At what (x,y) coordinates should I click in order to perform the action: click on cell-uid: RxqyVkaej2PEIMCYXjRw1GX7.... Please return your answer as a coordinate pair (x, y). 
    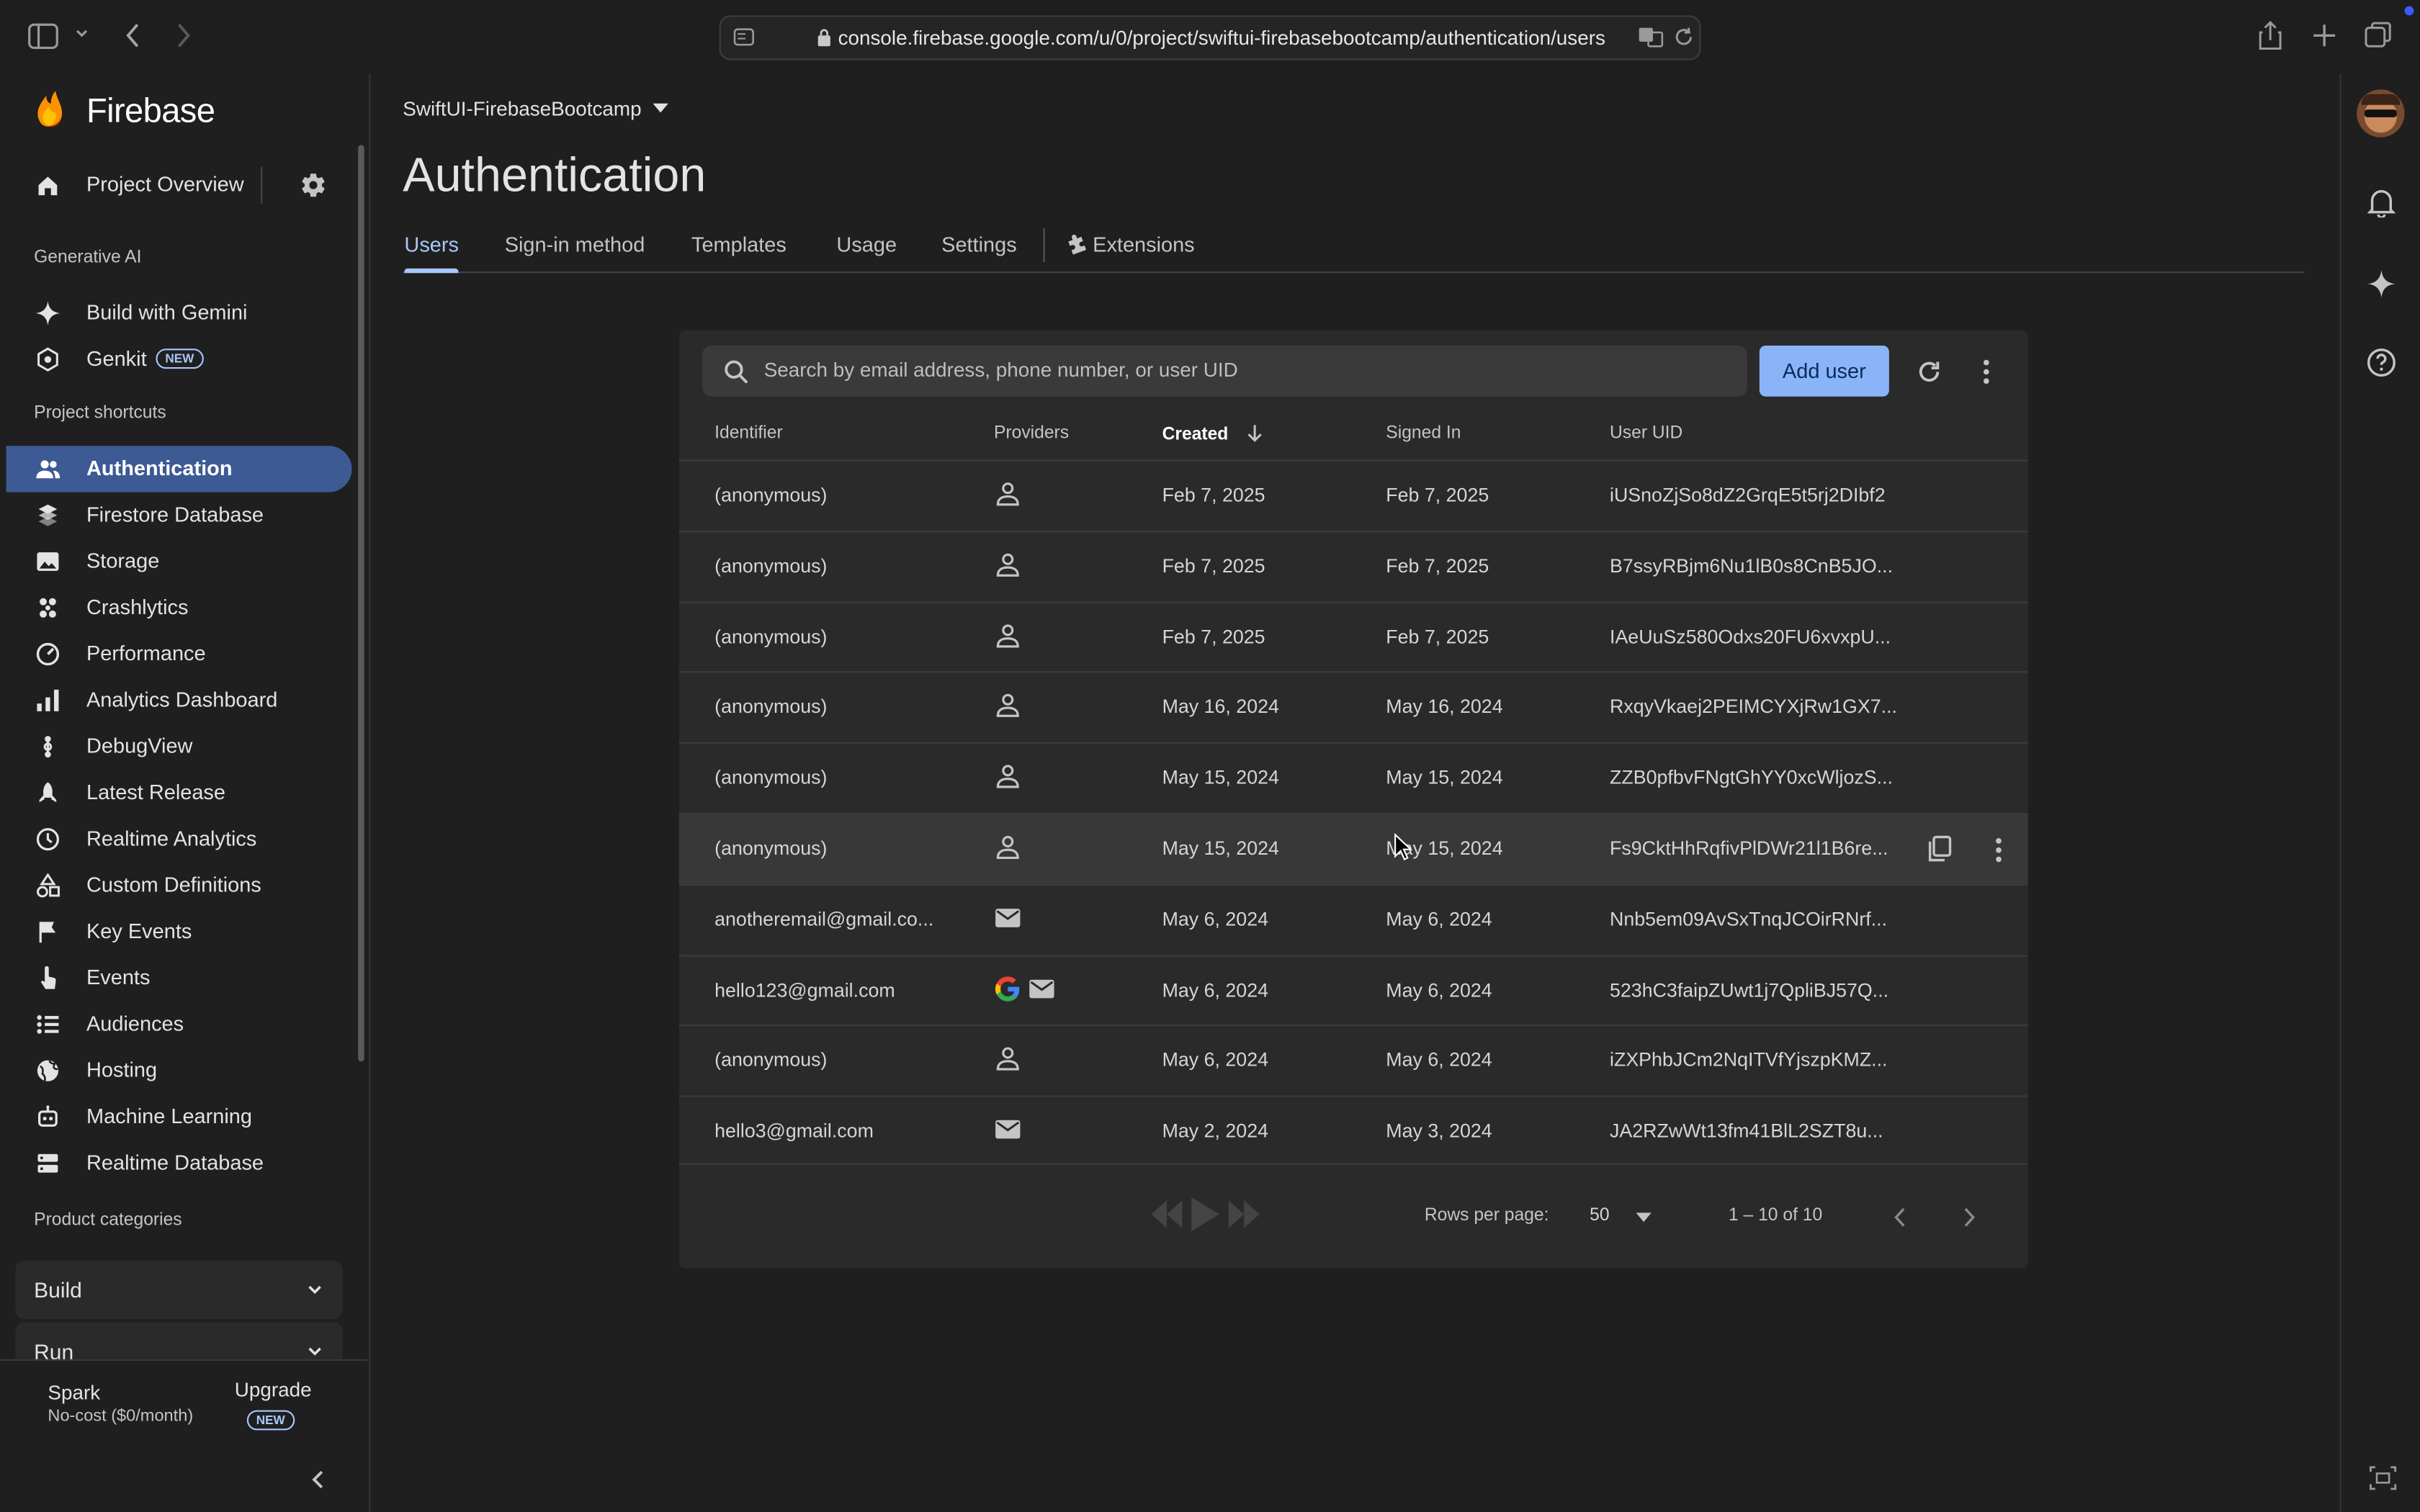
    Looking at the image, I should click on (1753, 707).